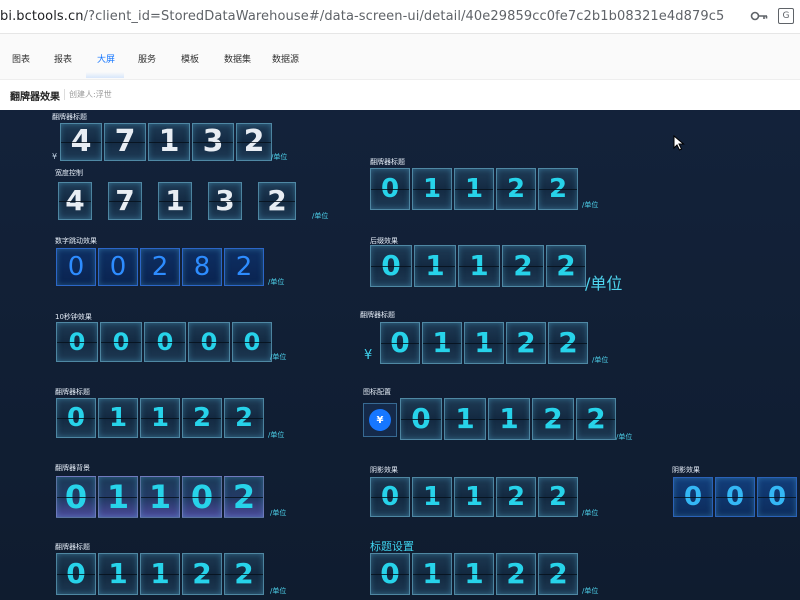  I want to click on url-host: bi.bctools.cn, so click(42, 16).